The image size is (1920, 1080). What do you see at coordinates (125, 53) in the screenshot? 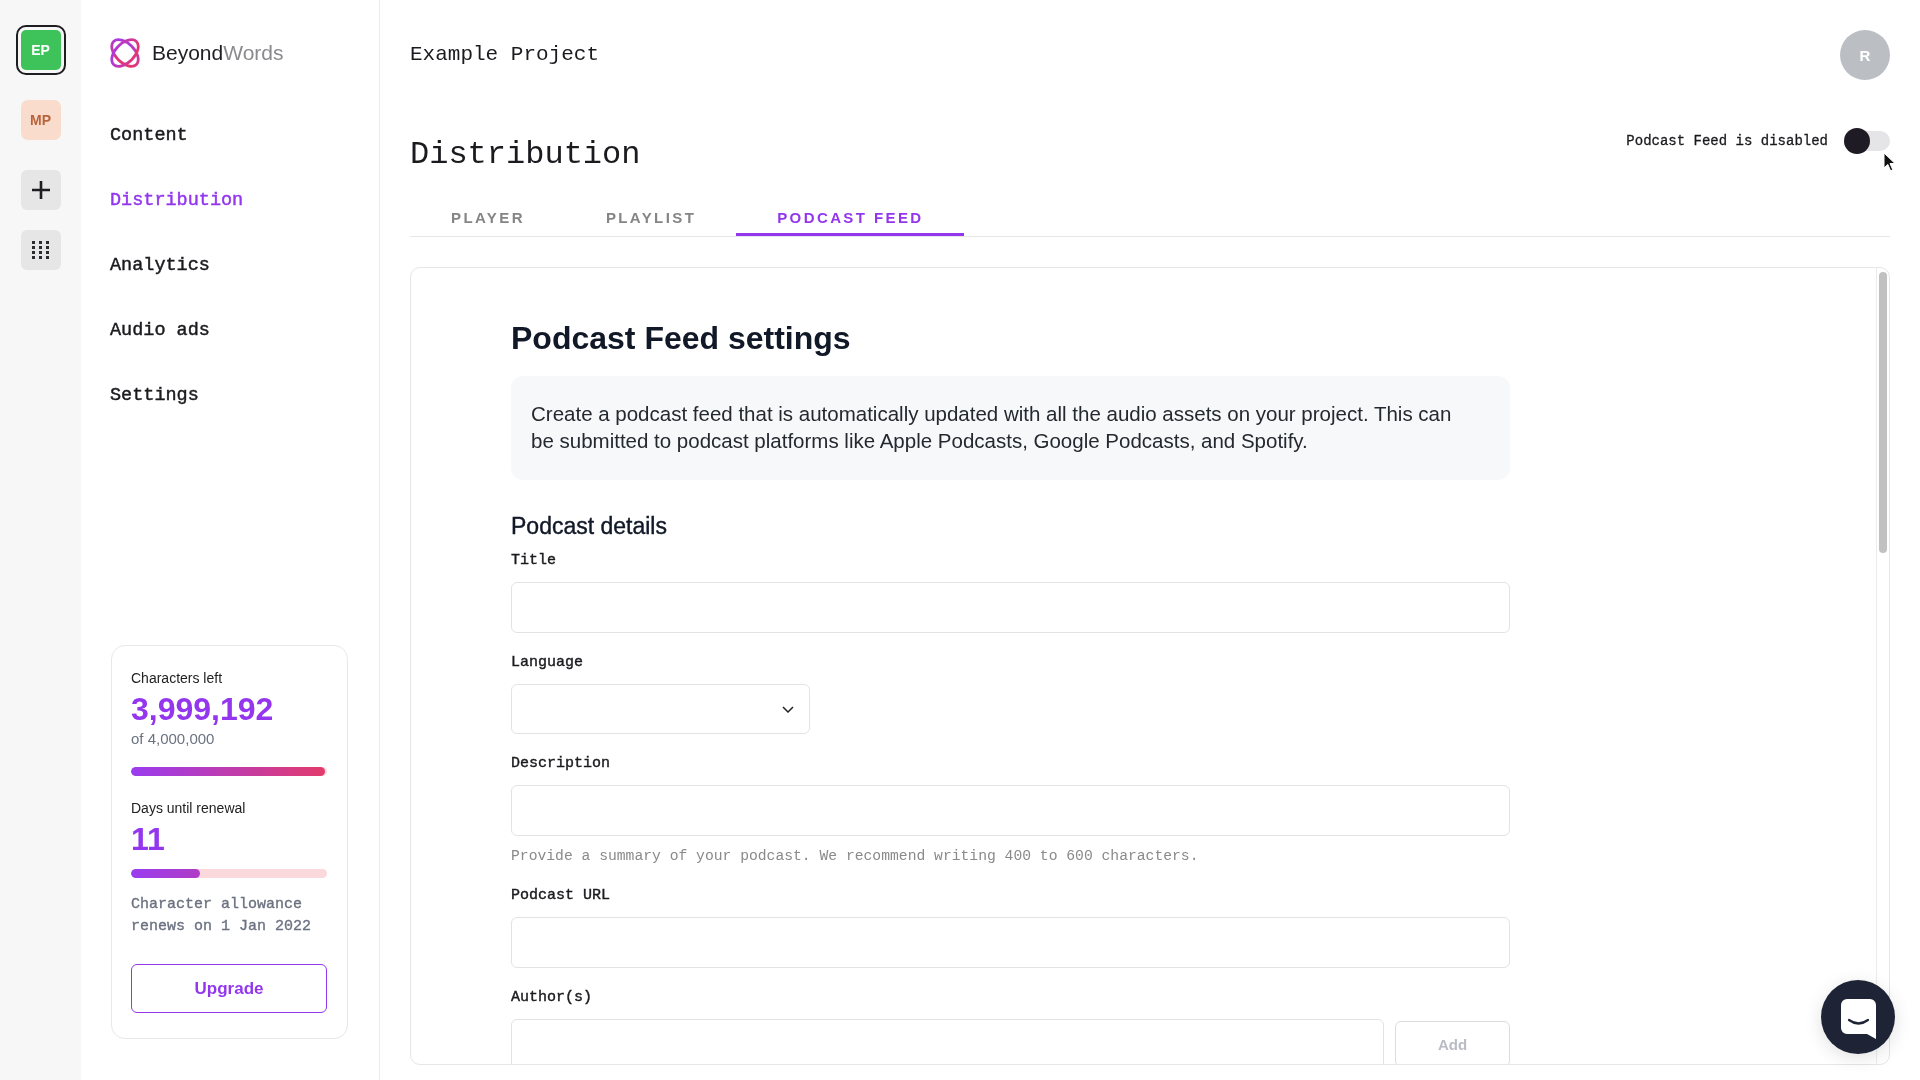
I see `logo-icon` at bounding box center [125, 53].